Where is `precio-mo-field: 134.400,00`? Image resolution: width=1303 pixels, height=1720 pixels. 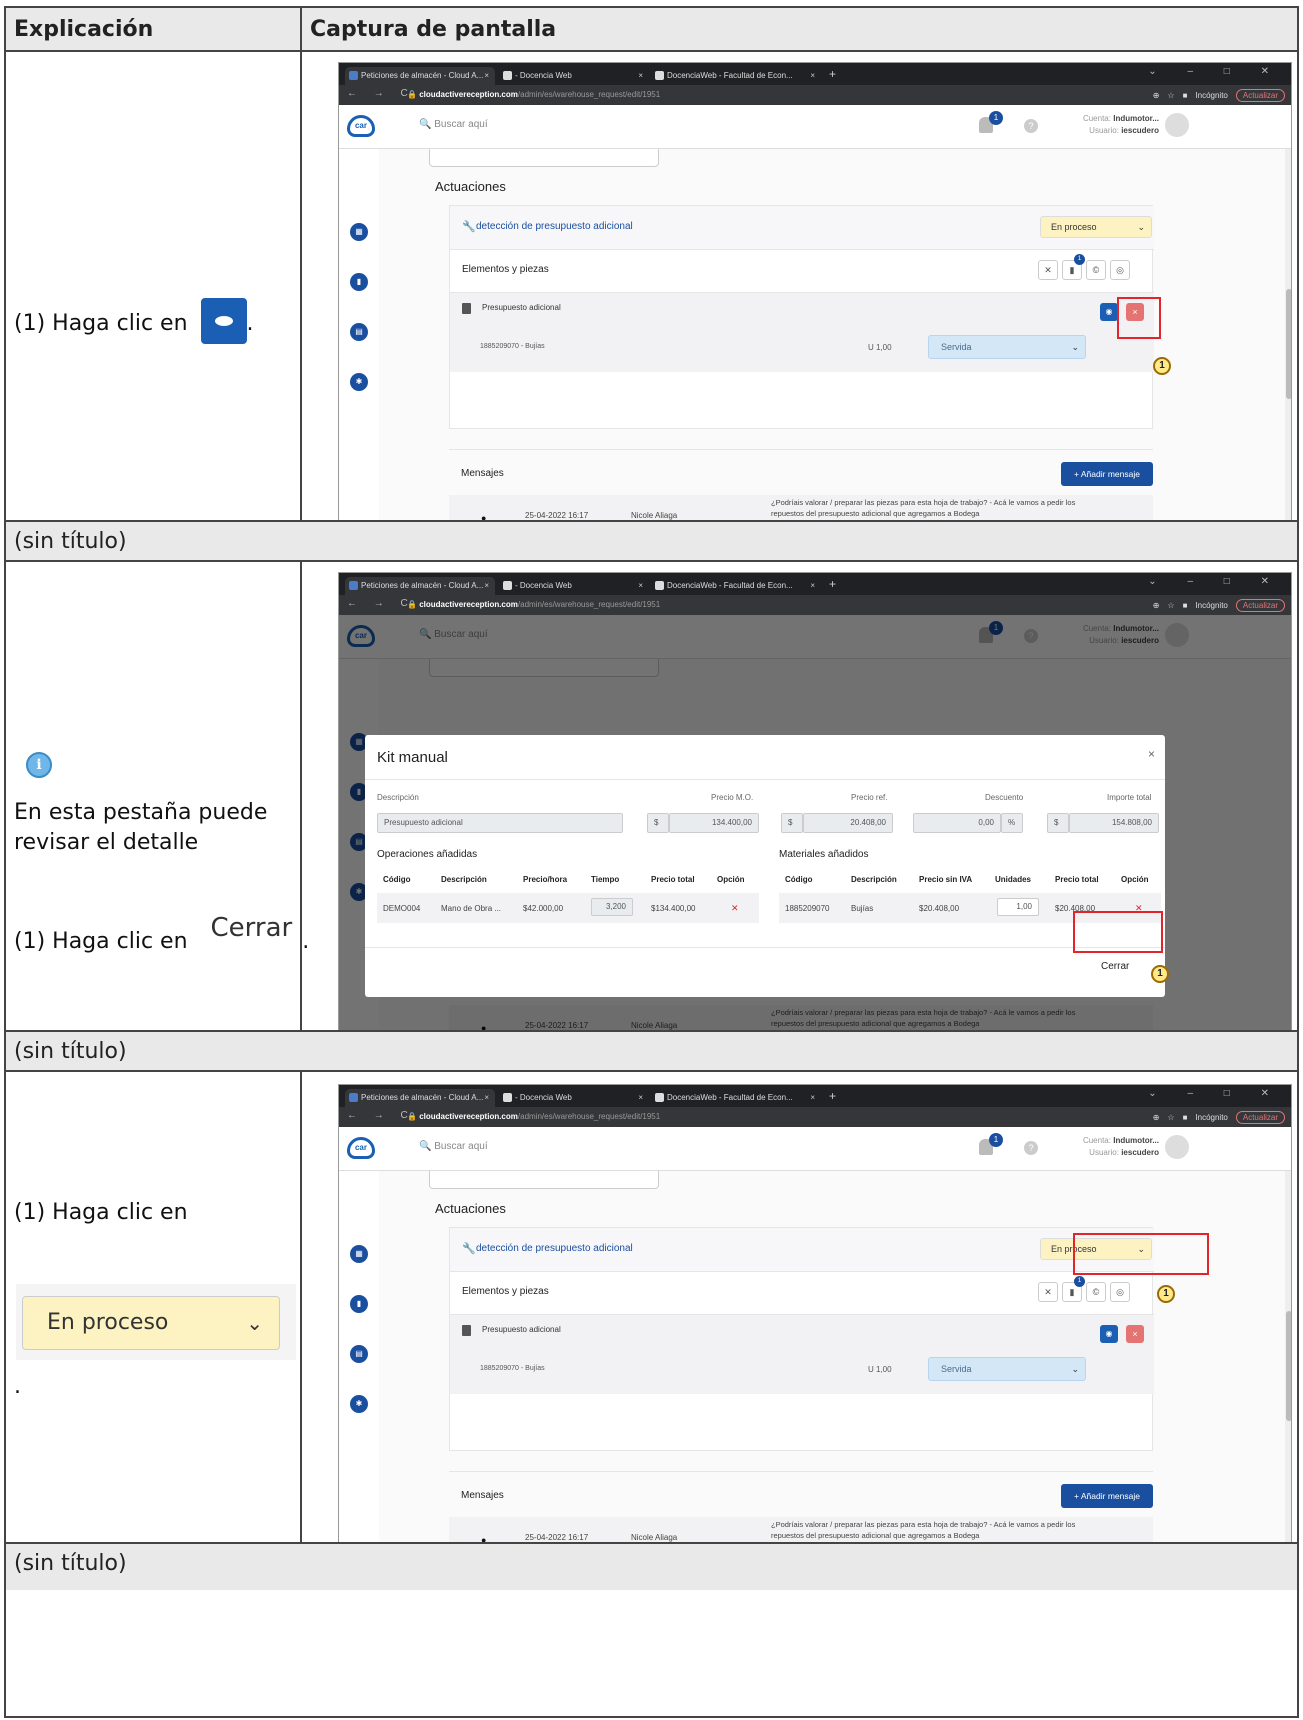
precio-mo-field: 134.400,00 is located at coordinates (714, 823).